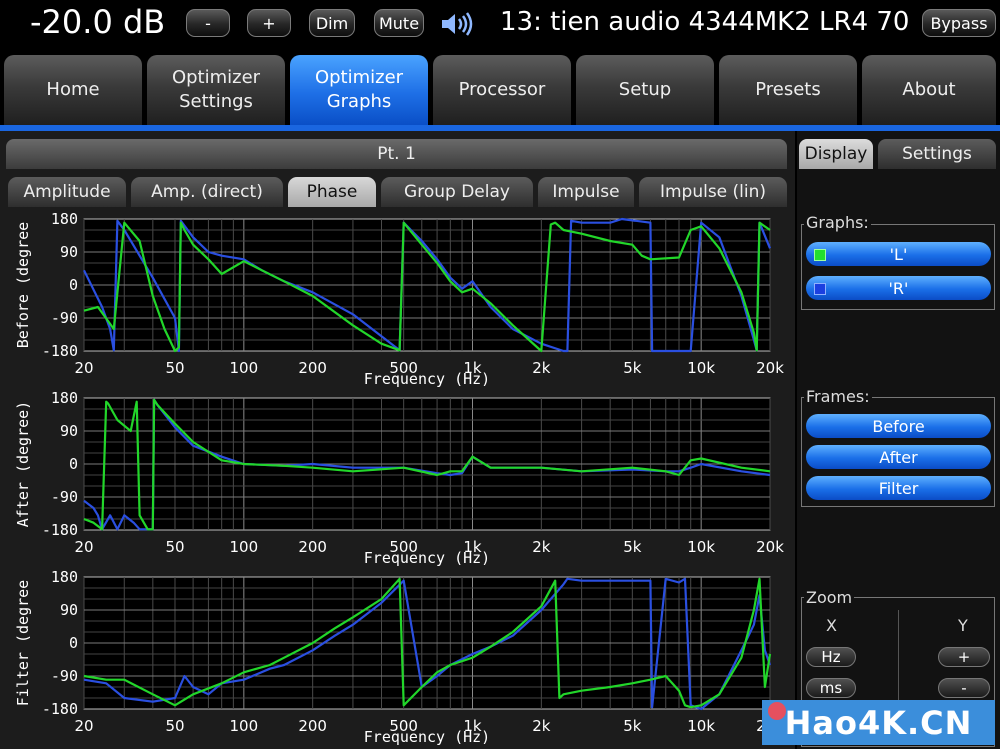 The width and height of the screenshot is (1000, 749). Describe the element at coordinates (831, 625) in the screenshot. I see `zoom-x-label: X` at that location.